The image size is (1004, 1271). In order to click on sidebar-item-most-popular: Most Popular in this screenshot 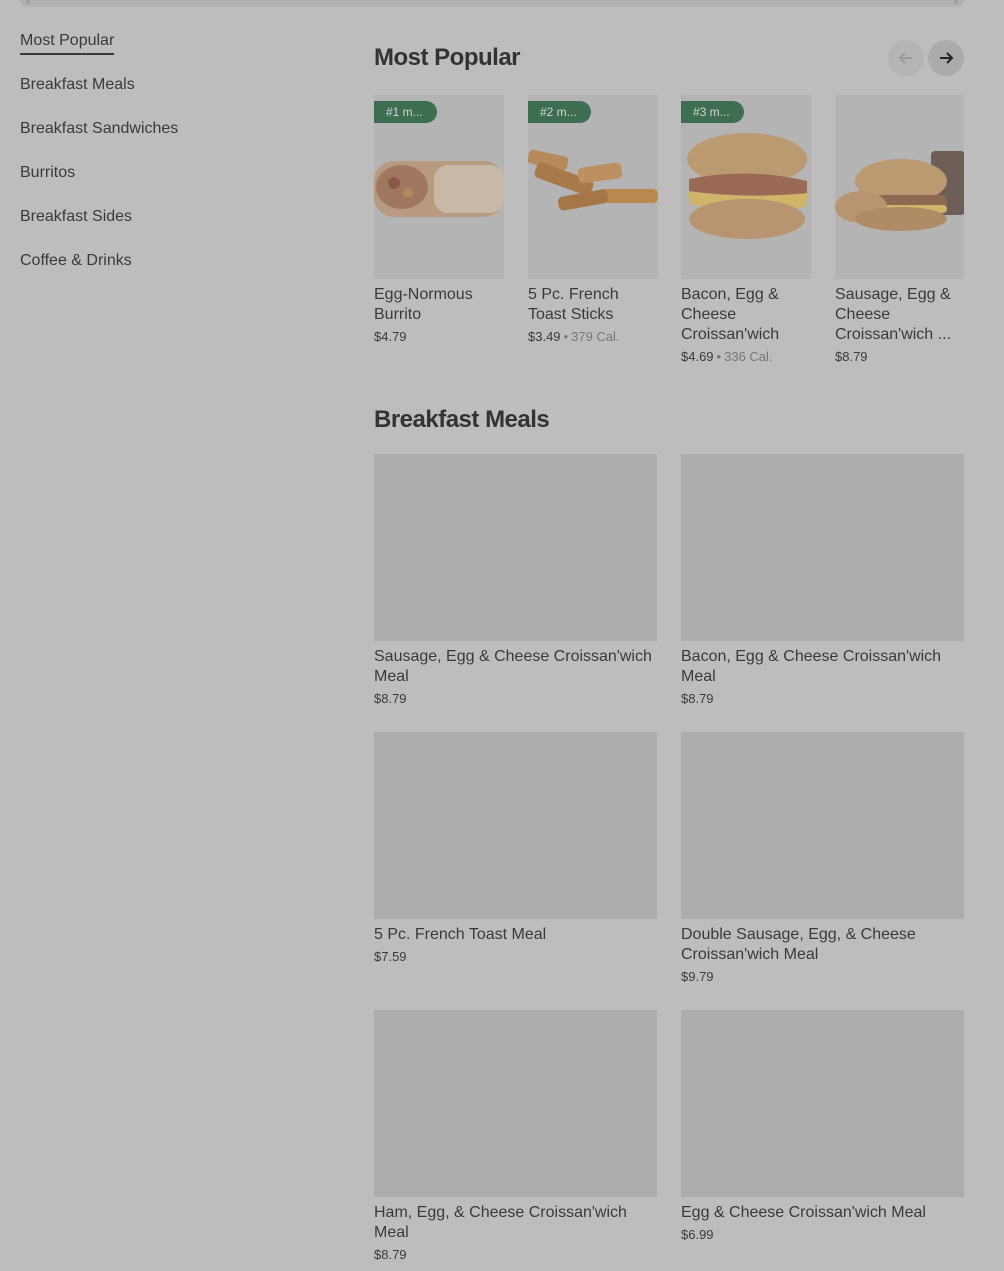, I will do `click(170, 52)`.